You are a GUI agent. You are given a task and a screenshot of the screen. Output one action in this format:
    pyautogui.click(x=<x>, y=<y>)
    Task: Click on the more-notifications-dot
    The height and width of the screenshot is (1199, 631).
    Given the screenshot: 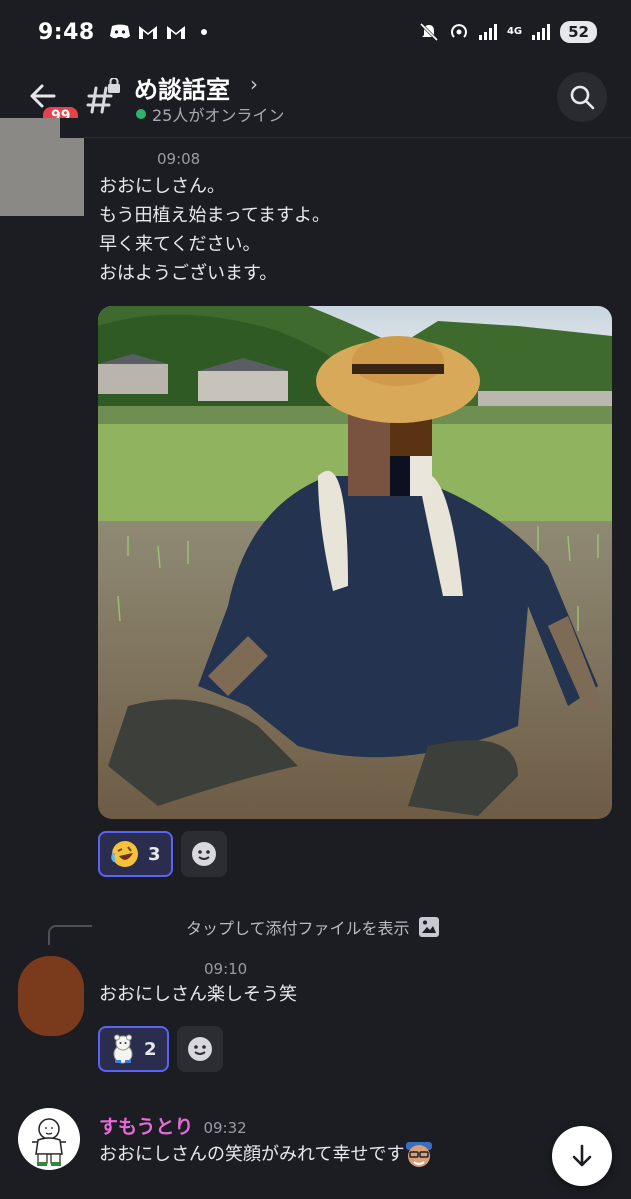 What is the action you would take?
    pyautogui.click(x=203, y=32)
    